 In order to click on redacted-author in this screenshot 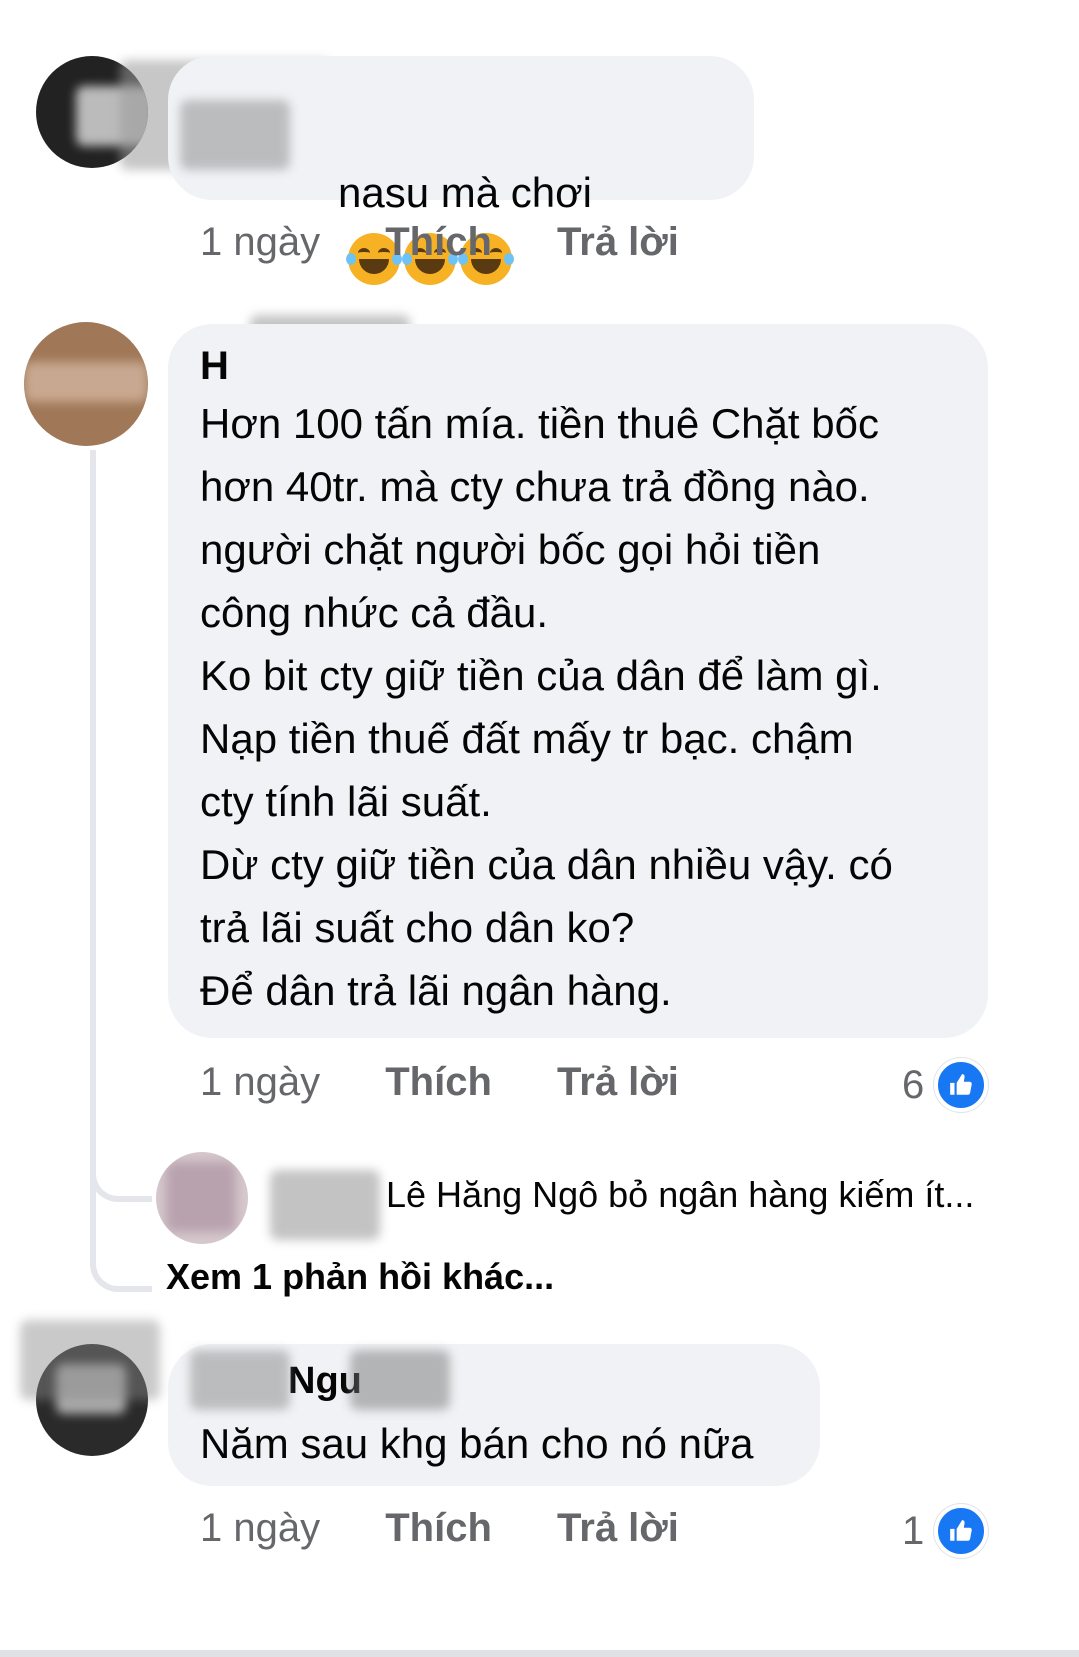, I will do `click(90, 1360)`.